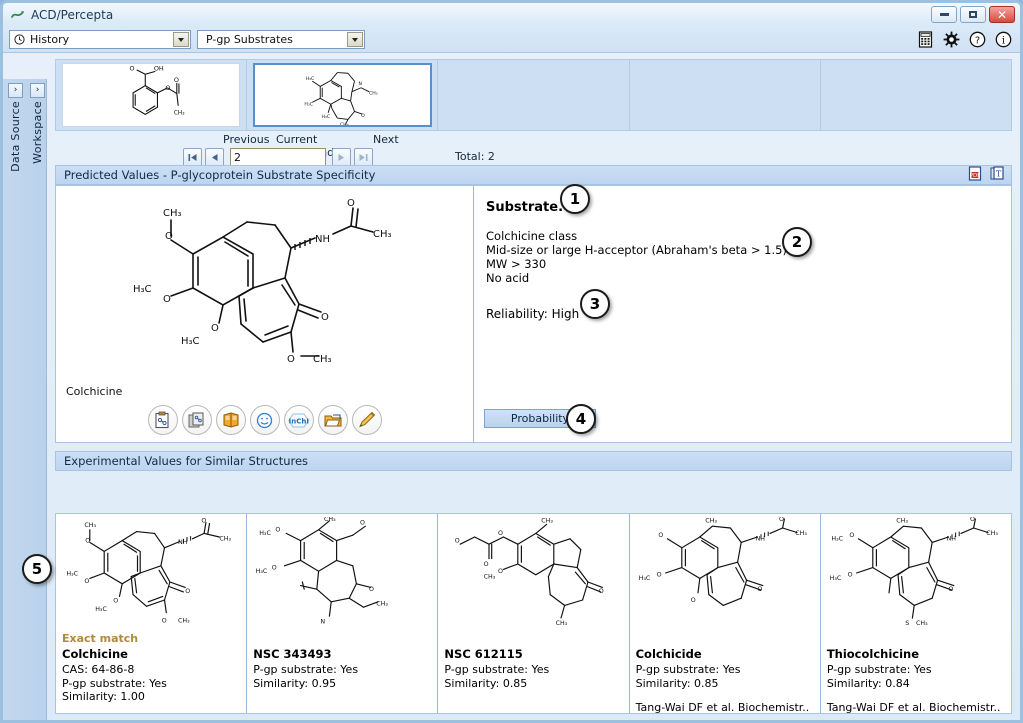 The width and height of the screenshot is (1023, 723). I want to click on card-similarity: Similarity: 0.85, so click(677, 683).